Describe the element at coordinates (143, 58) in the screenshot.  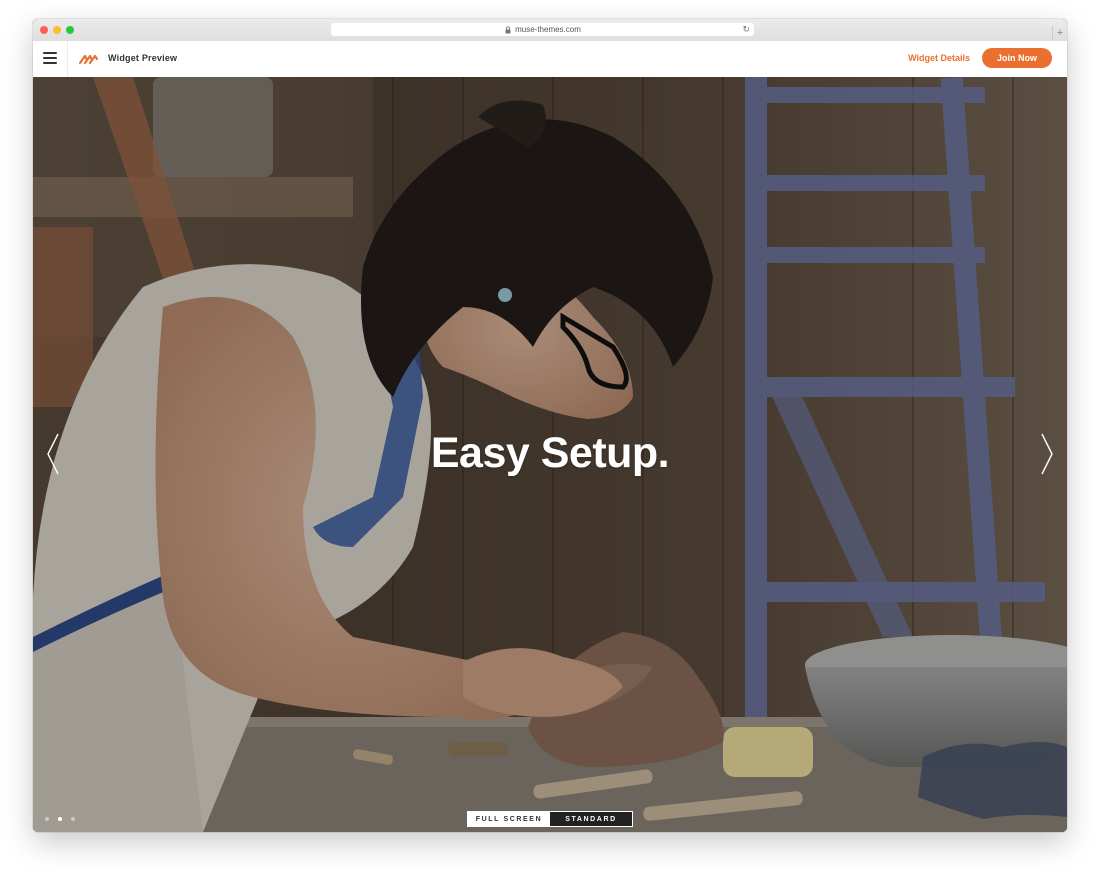
I see `page-title: Widget Preview` at that location.